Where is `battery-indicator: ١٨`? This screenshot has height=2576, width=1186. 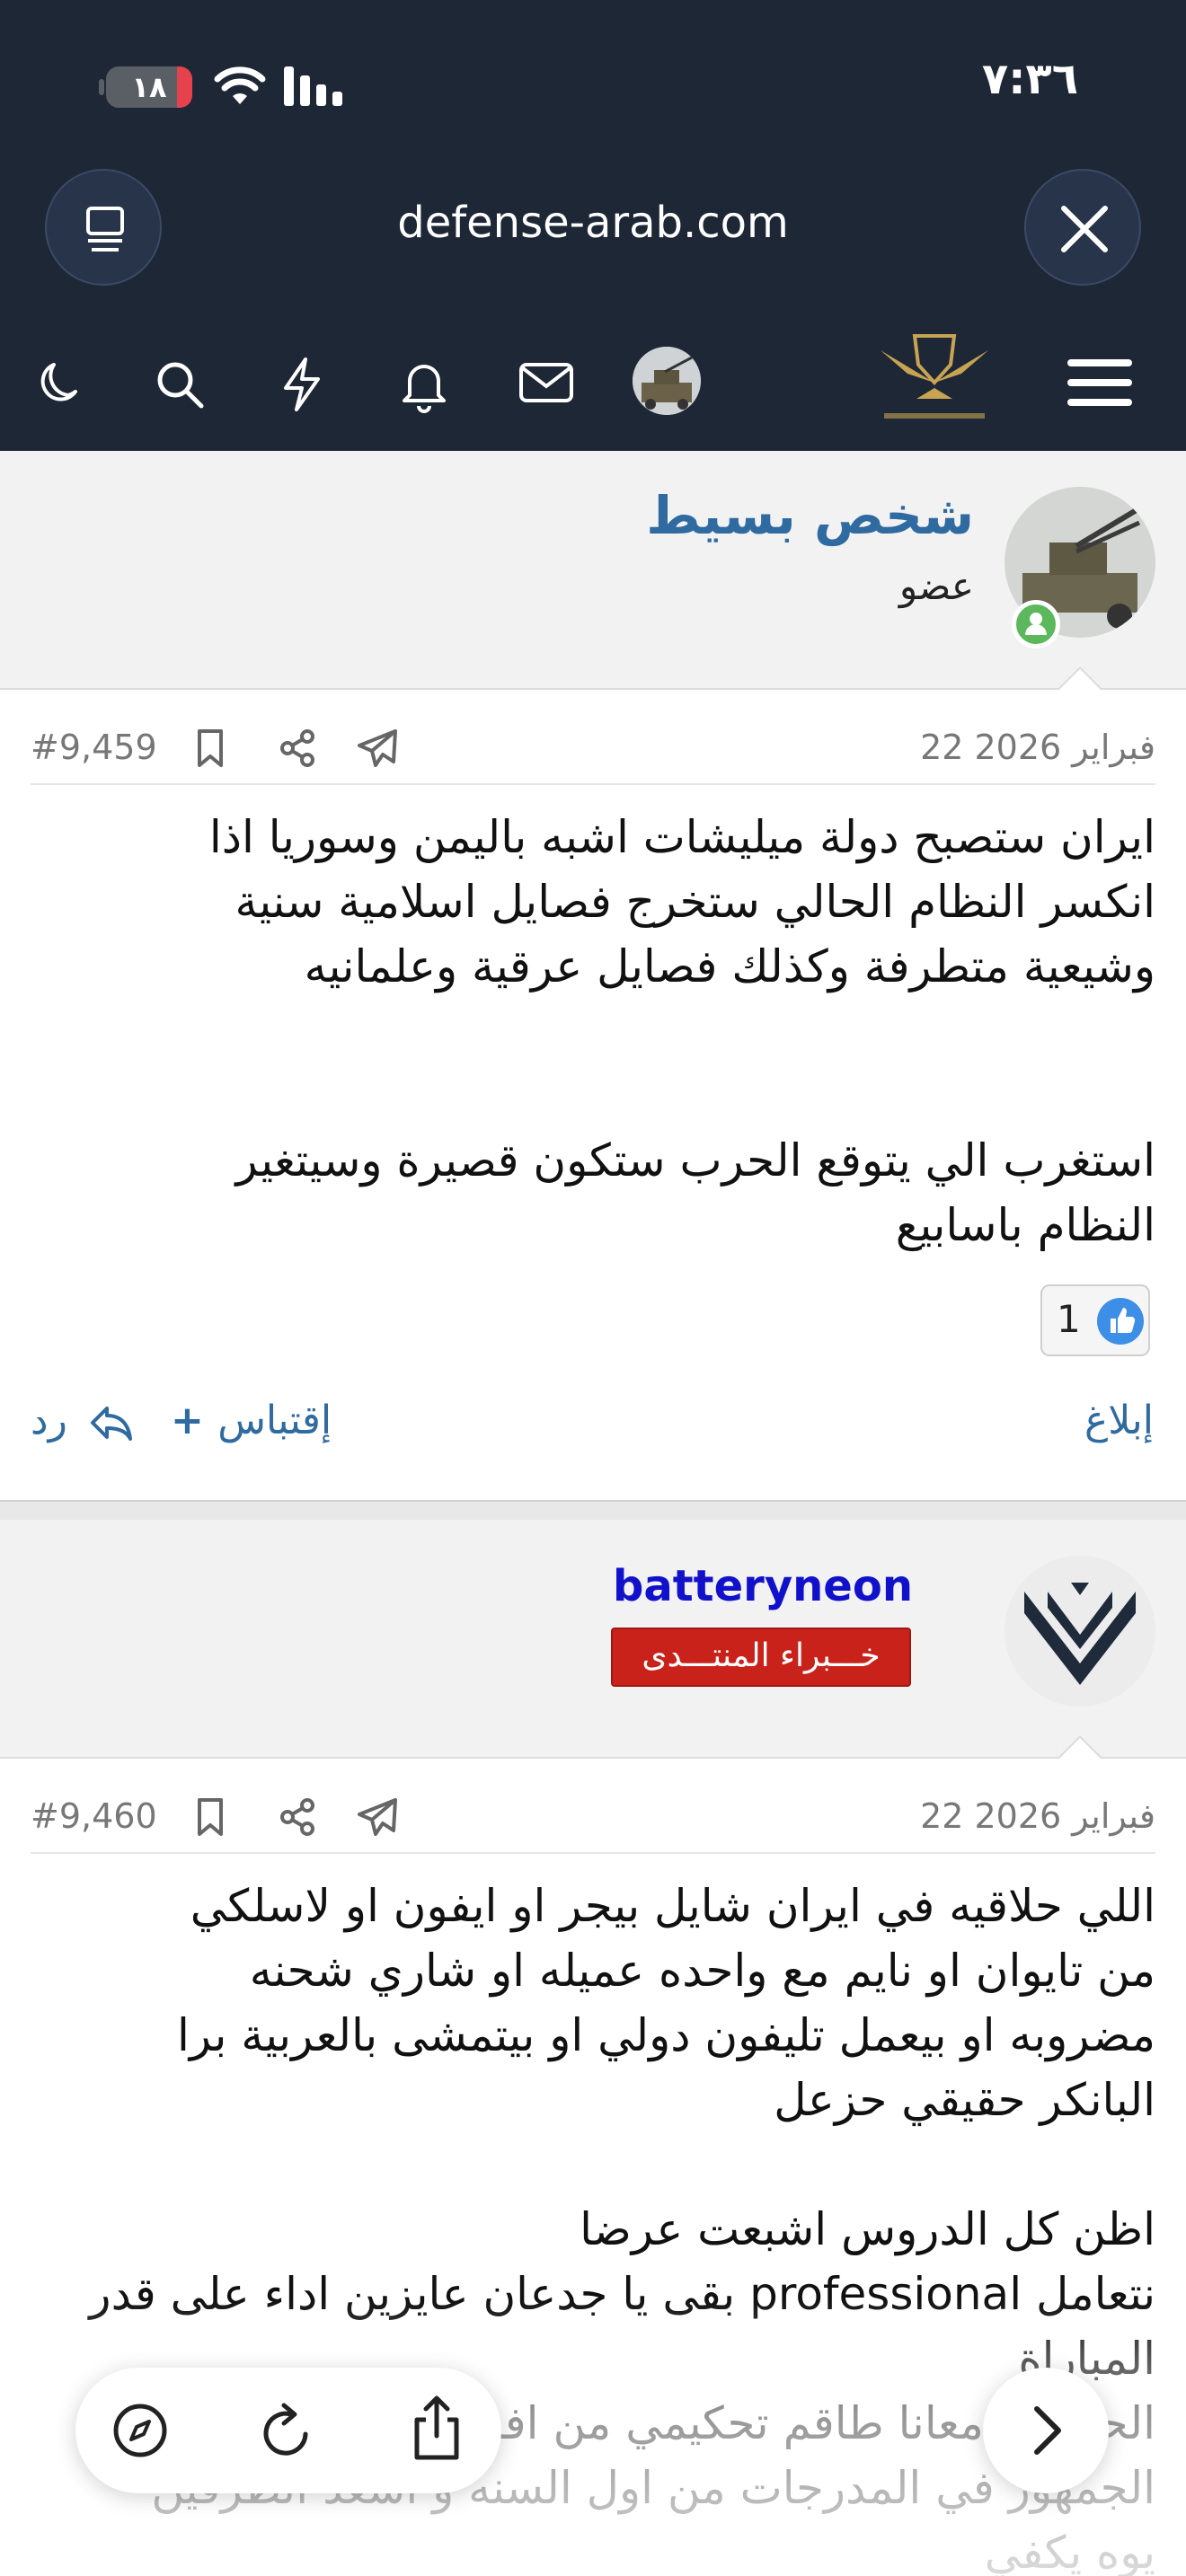
battery-indicator: ١٨ is located at coordinates (149, 87).